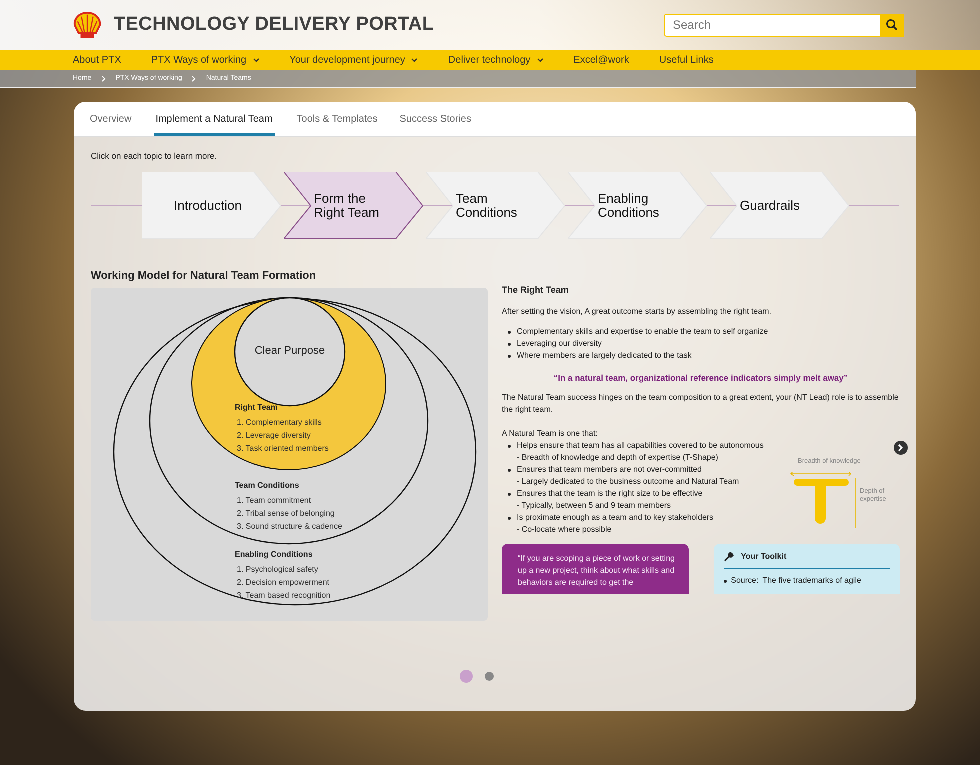 The image size is (980, 765). What do you see at coordinates (496, 206) in the screenshot?
I see `process-step: Team Conditions` at bounding box center [496, 206].